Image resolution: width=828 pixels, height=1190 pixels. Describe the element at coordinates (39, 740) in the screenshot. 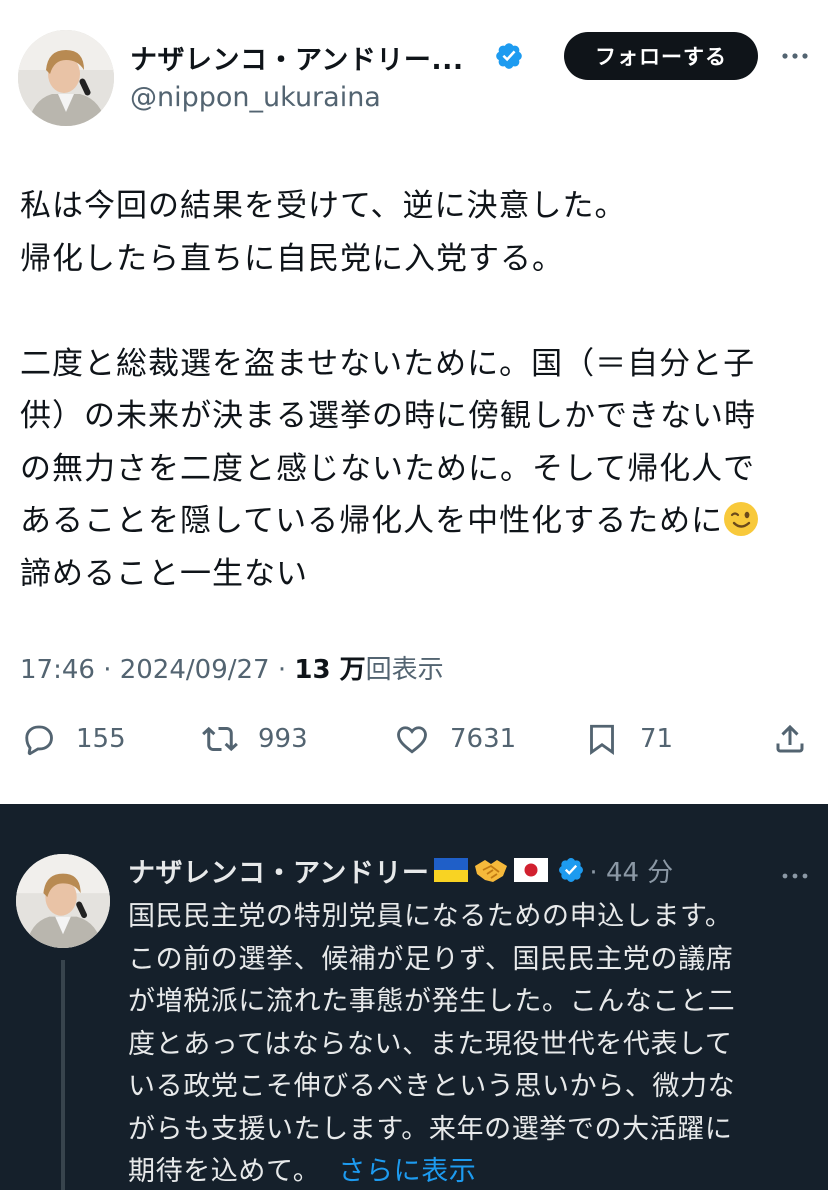

I see `reply-icon` at that location.